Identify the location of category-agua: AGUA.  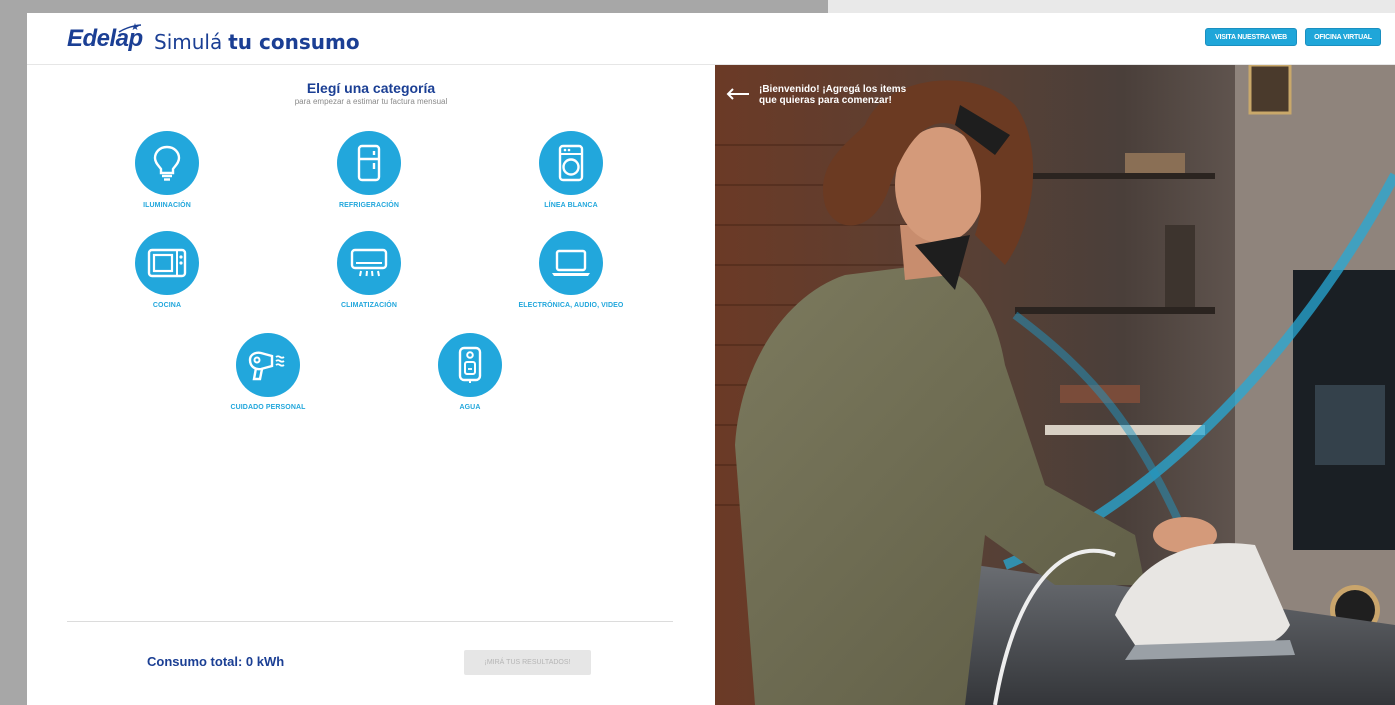
(470, 372).